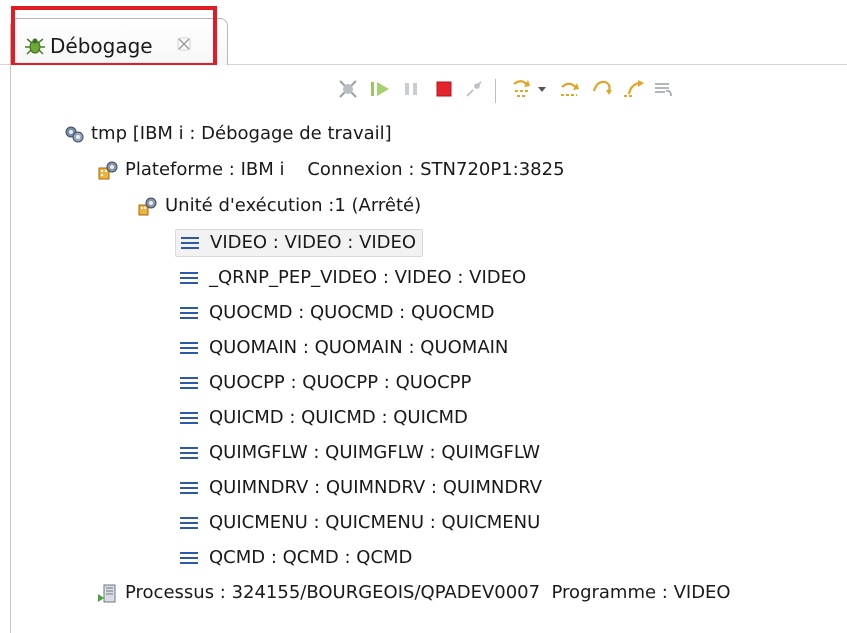  I want to click on red-highlight-box, so click(114, 36).